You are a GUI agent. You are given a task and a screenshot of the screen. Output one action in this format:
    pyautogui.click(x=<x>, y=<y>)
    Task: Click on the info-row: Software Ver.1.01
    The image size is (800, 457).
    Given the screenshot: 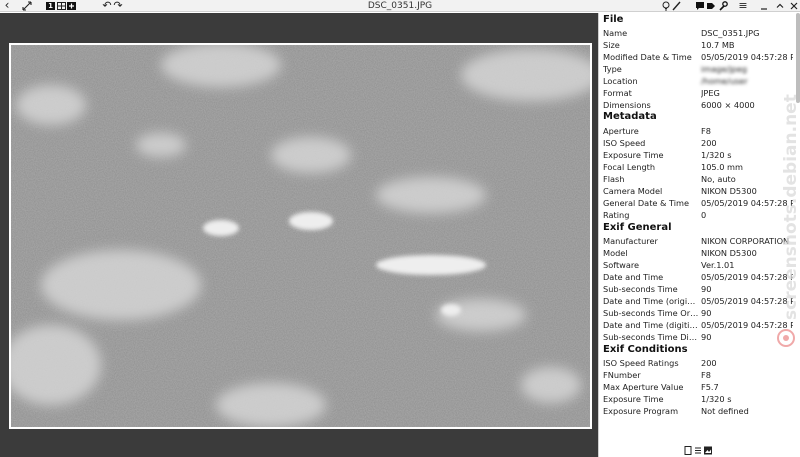 What is the action you would take?
    pyautogui.click(x=699, y=265)
    